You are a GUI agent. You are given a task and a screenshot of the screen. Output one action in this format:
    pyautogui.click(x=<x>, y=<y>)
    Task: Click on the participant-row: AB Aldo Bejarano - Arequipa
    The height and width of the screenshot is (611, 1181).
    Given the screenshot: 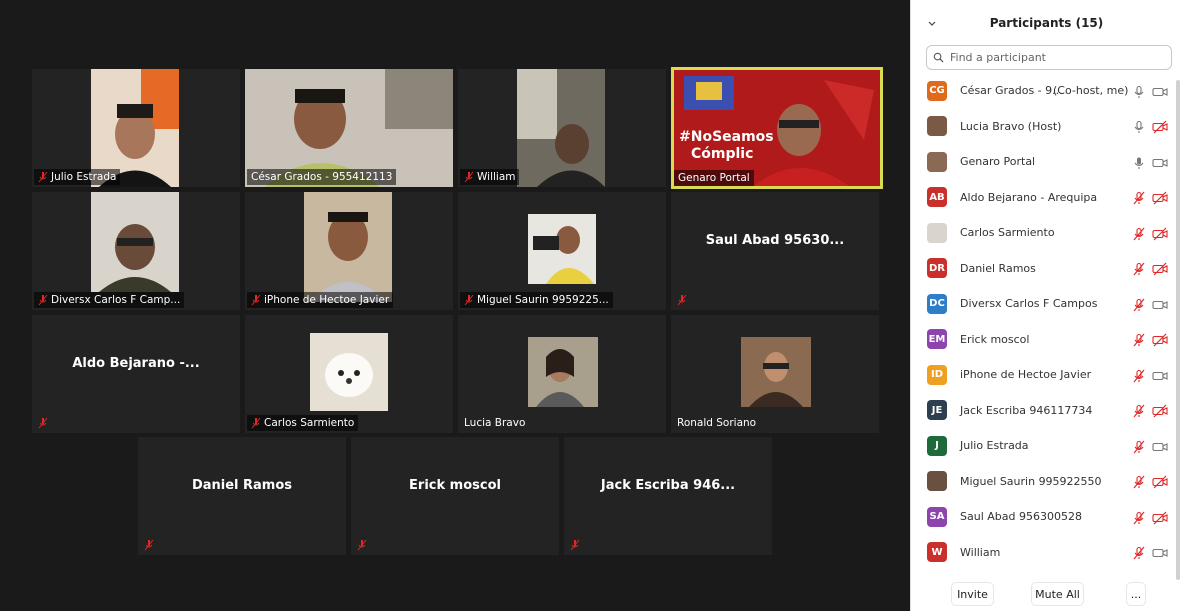 What is the action you would take?
    pyautogui.click(x=1046, y=198)
    